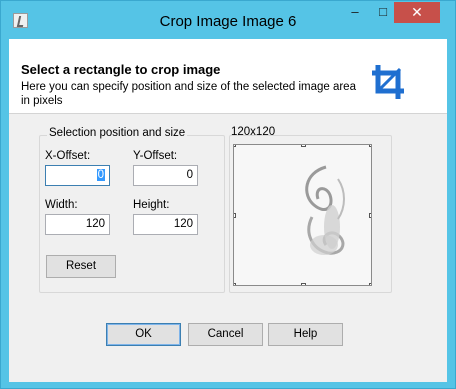  Describe the element at coordinates (303, 146) in the screenshot. I see `crop-handle-top` at that location.